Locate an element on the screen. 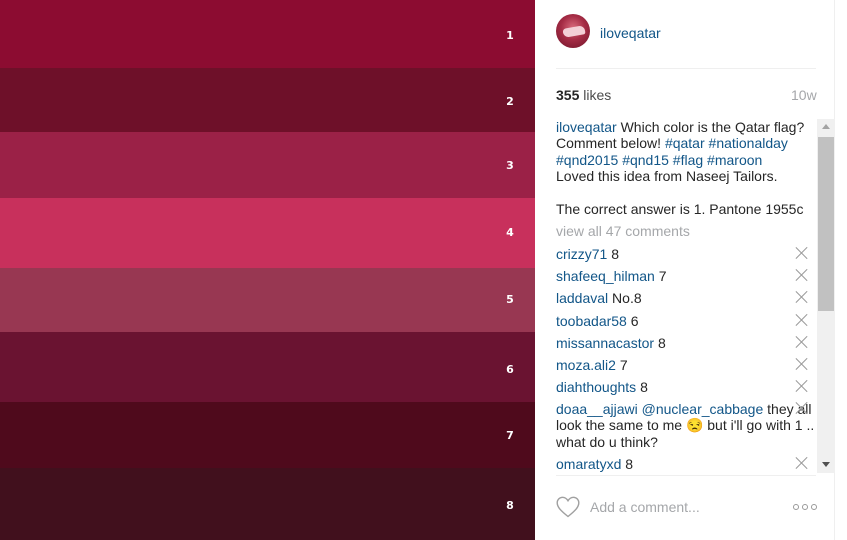 The width and height of the screenshot is (847, 540). comment-text: No.8 is located at coordinates (627, 298).